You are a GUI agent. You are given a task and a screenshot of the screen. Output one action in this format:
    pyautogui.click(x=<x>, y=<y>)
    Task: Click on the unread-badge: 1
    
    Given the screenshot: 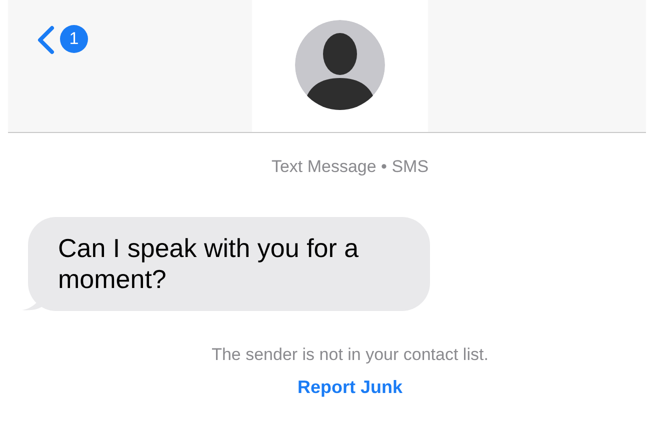 What is the action you would take?
    pyautogui.click(x=74, y=39)
    